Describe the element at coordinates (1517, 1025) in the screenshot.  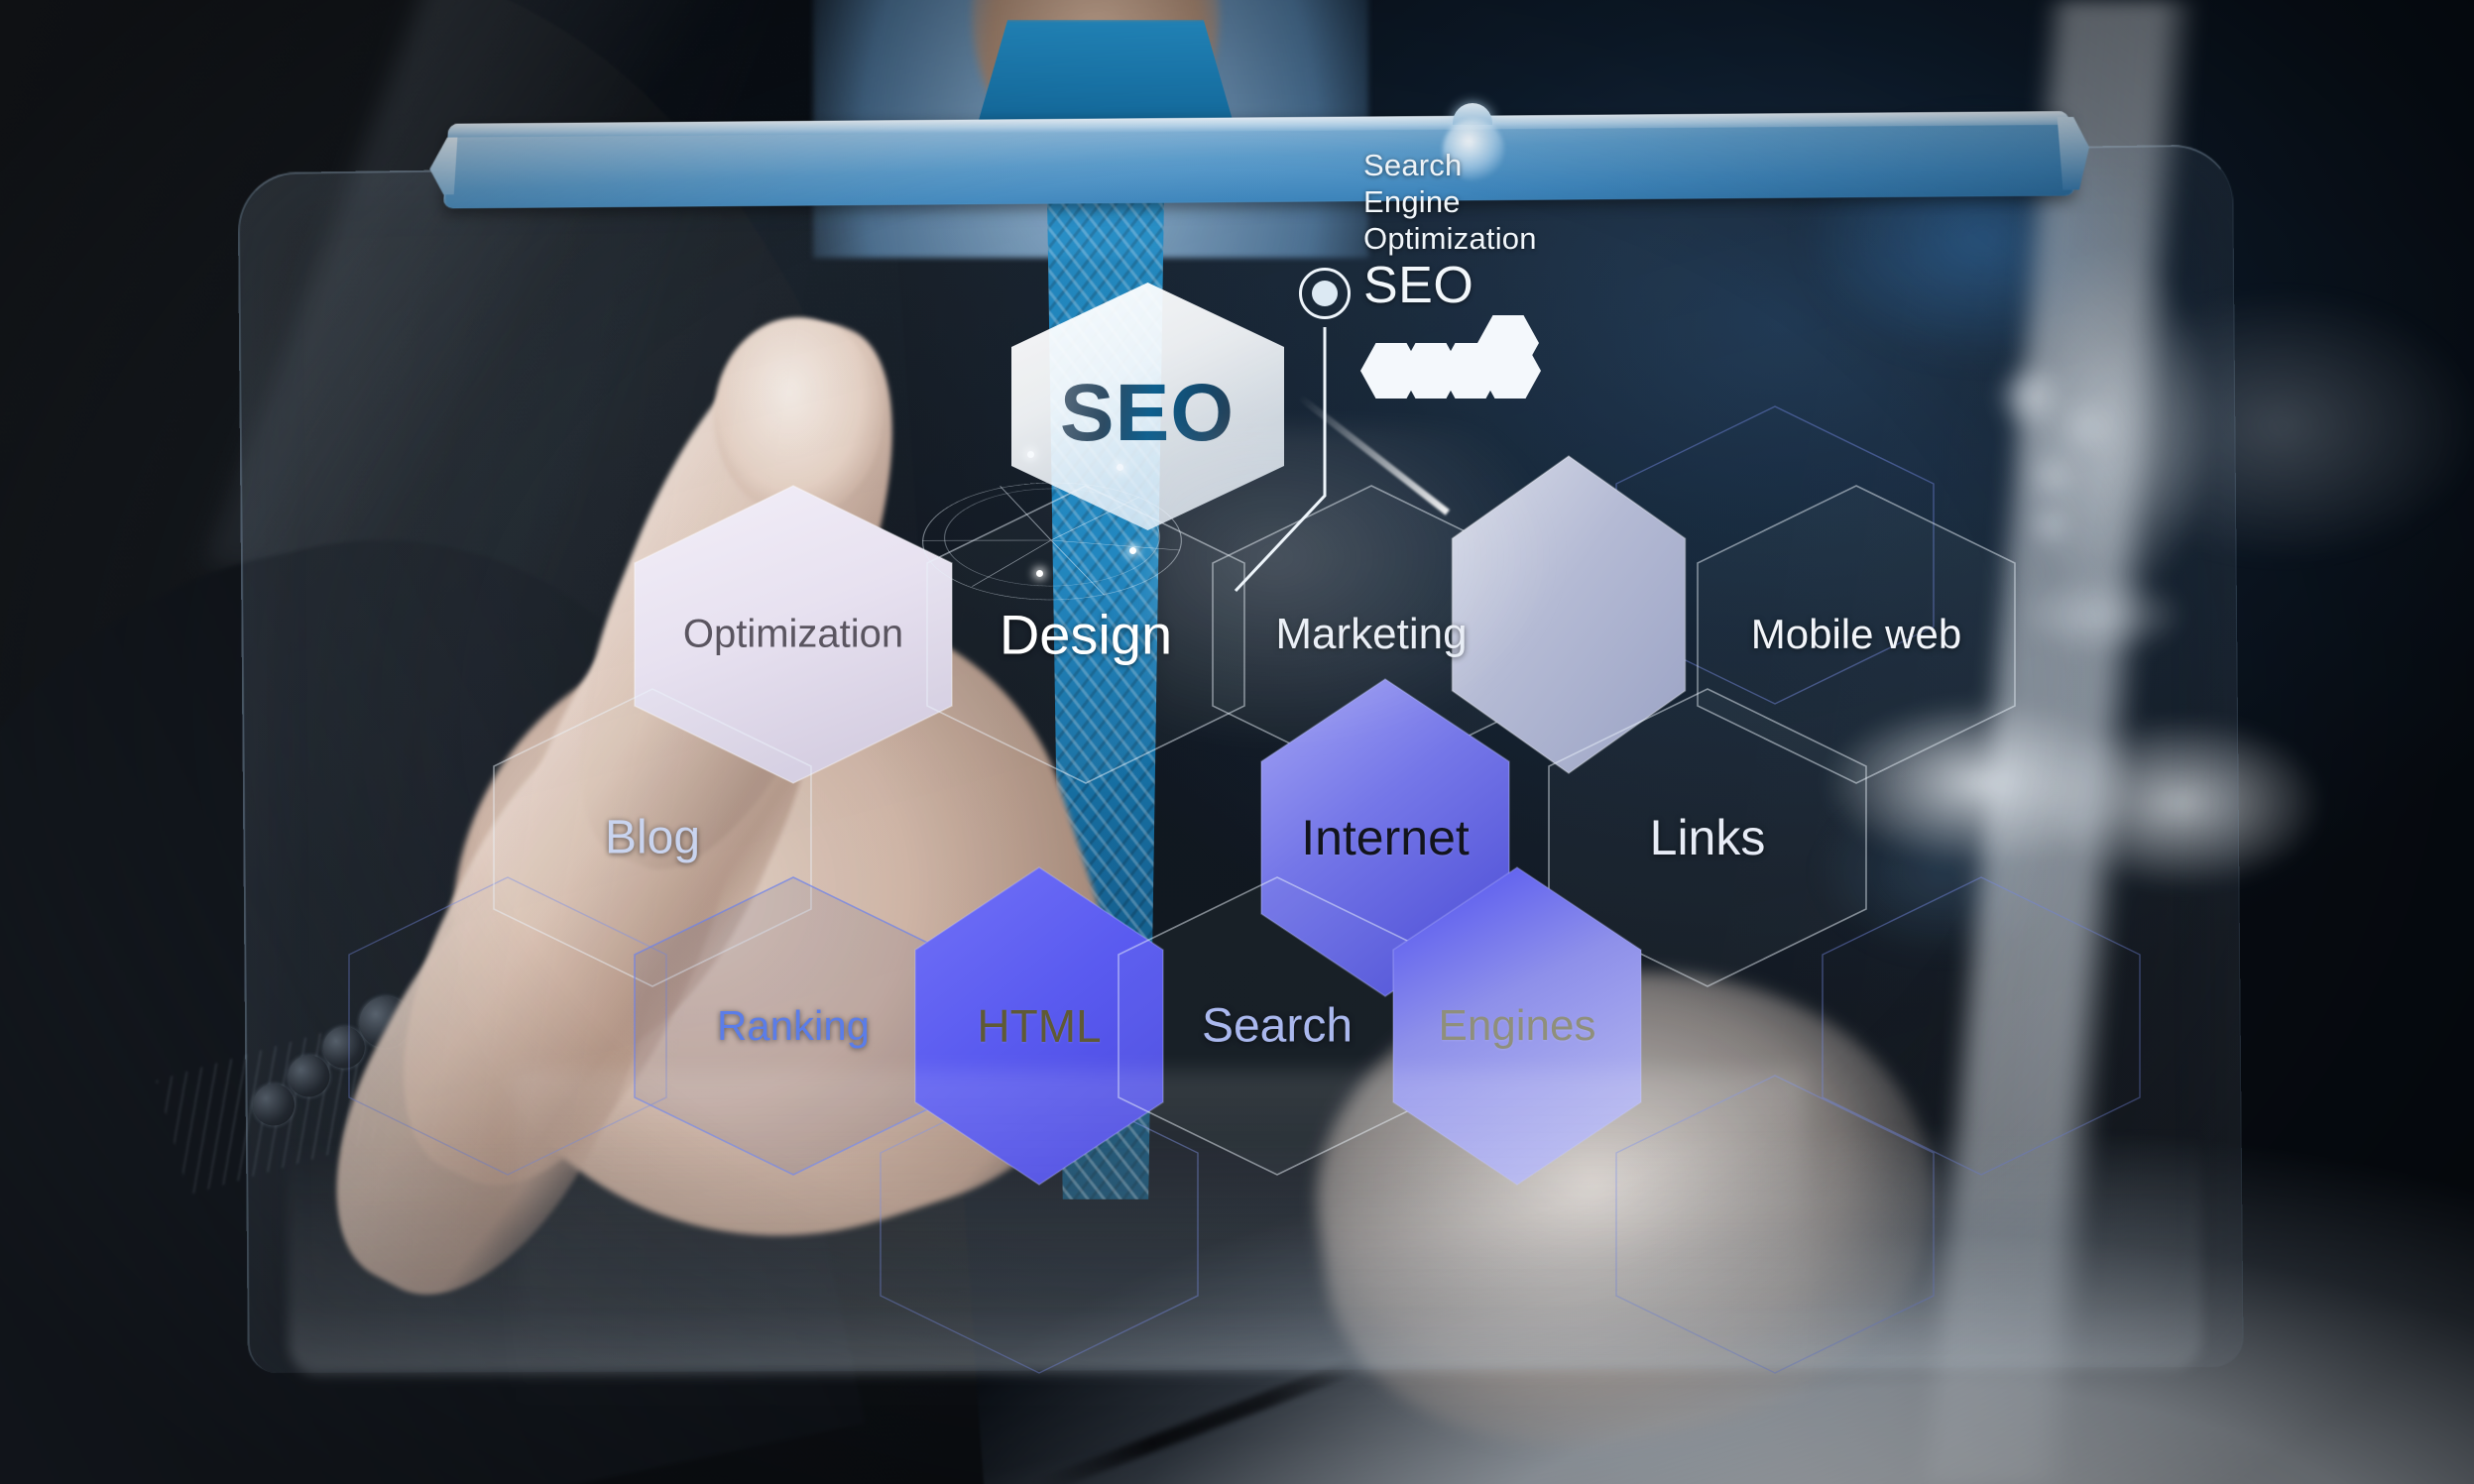
I see `hexagon-label-engines: Engines` at that location.